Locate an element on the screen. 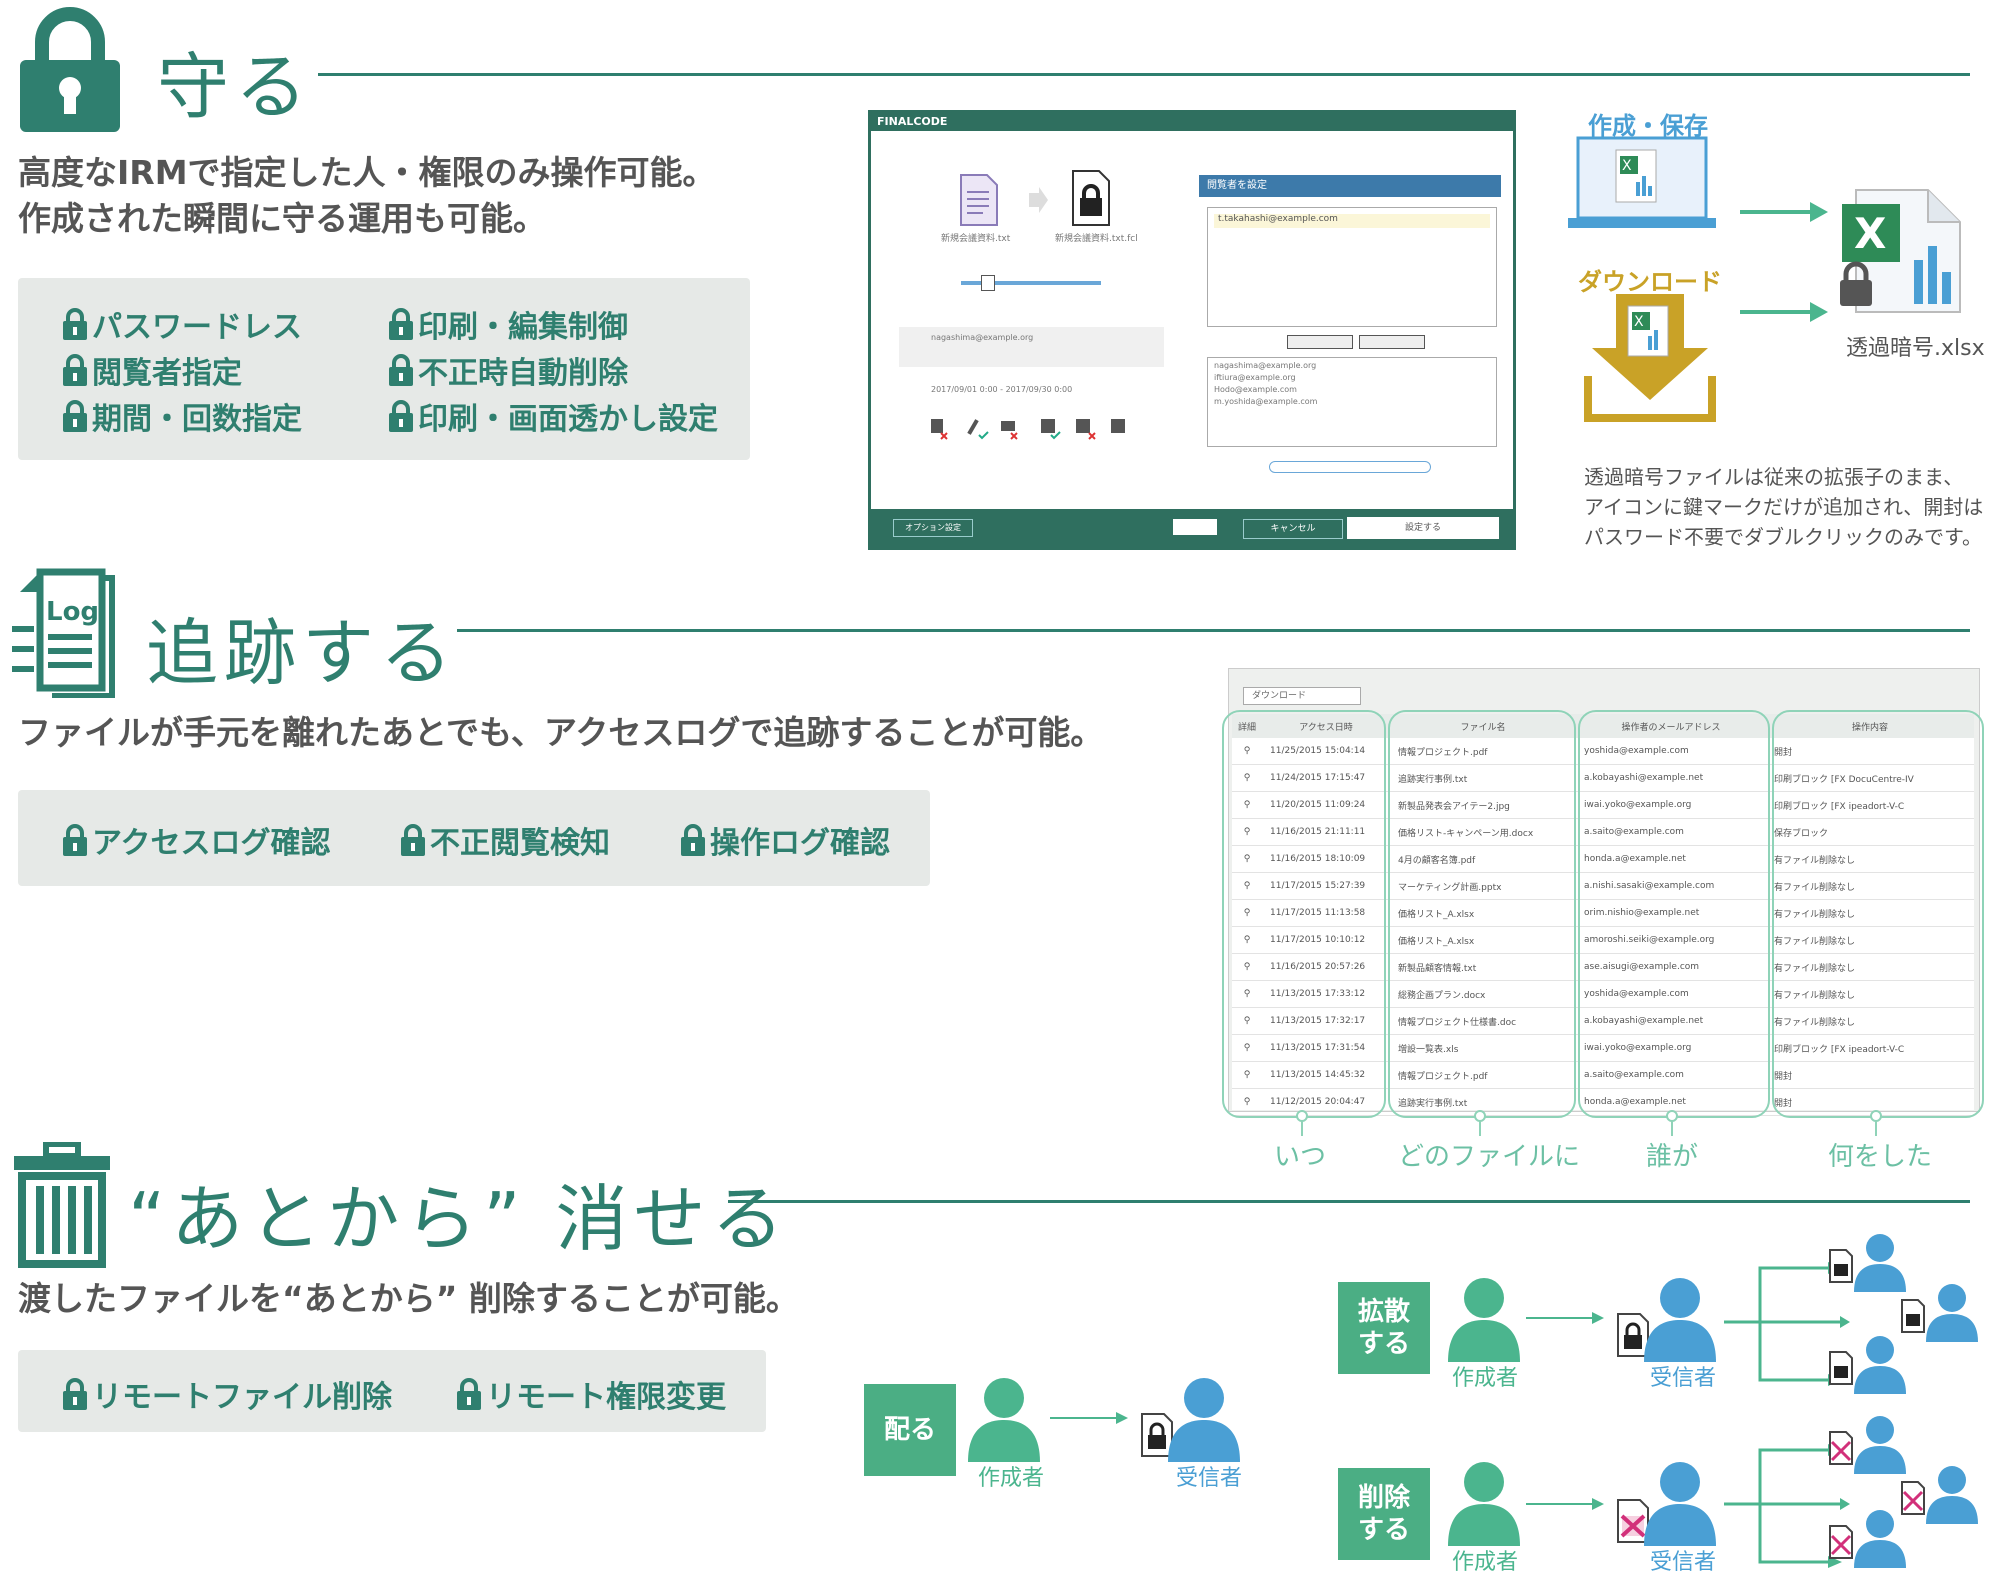 This screenshot has height=1578, width=1999. protect-lead-line2: 作成された瞬間に守る運用も可能。 is located at coordinates (282, 218).